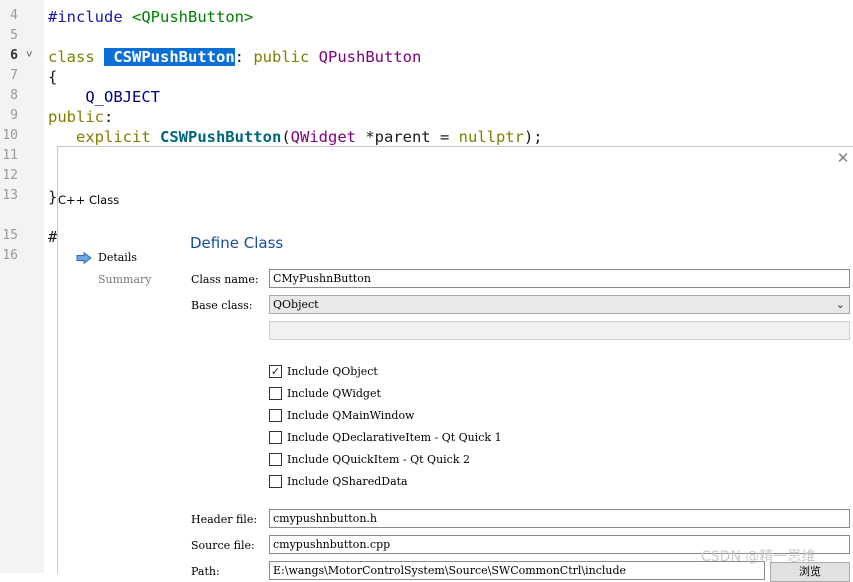 This screenshot has width=853, height=582. What do you see at coordinates (222, 305) in the screenshot?
I see `base-class-label: Base class:` at bounding box center [222, 305].